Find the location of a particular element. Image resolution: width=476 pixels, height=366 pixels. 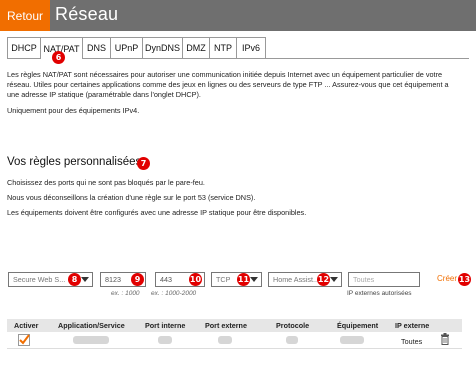

badge-9: 9 is located at coordinates (137, 279).